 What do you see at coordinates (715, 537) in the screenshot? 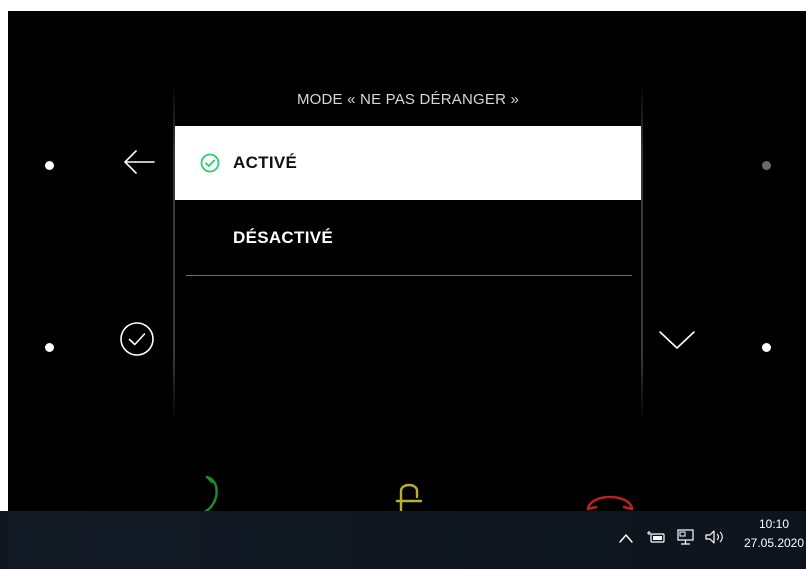
I see `volume-icon` at bounding box center [715, 537].